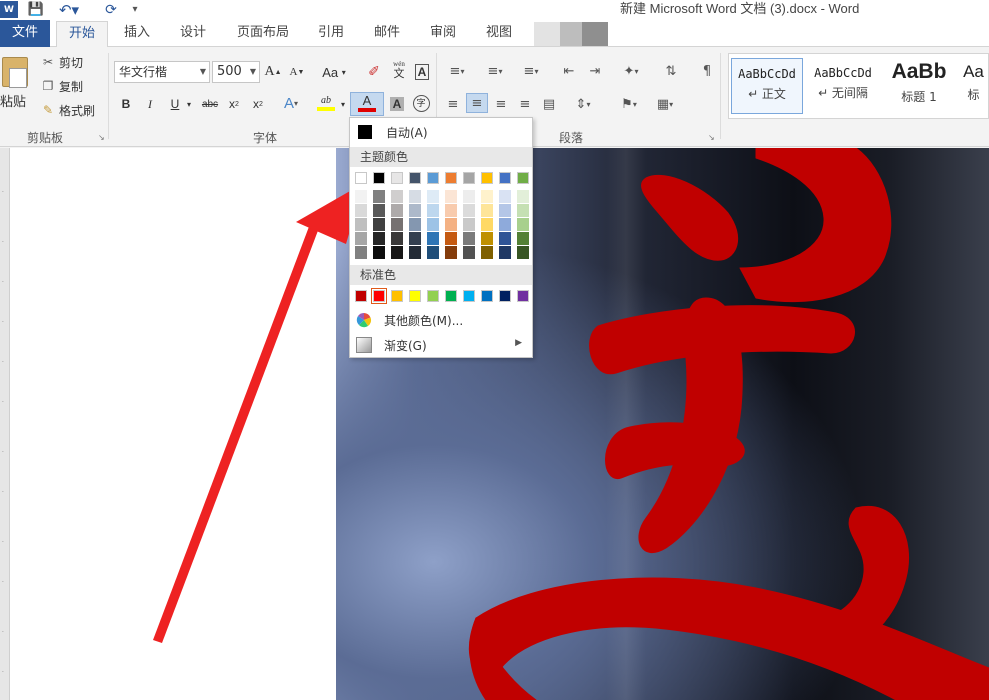  What do you see at coordinates (150, 104) in the screenshot?
I see `italic-button: I` at bounding box center [150, 104].